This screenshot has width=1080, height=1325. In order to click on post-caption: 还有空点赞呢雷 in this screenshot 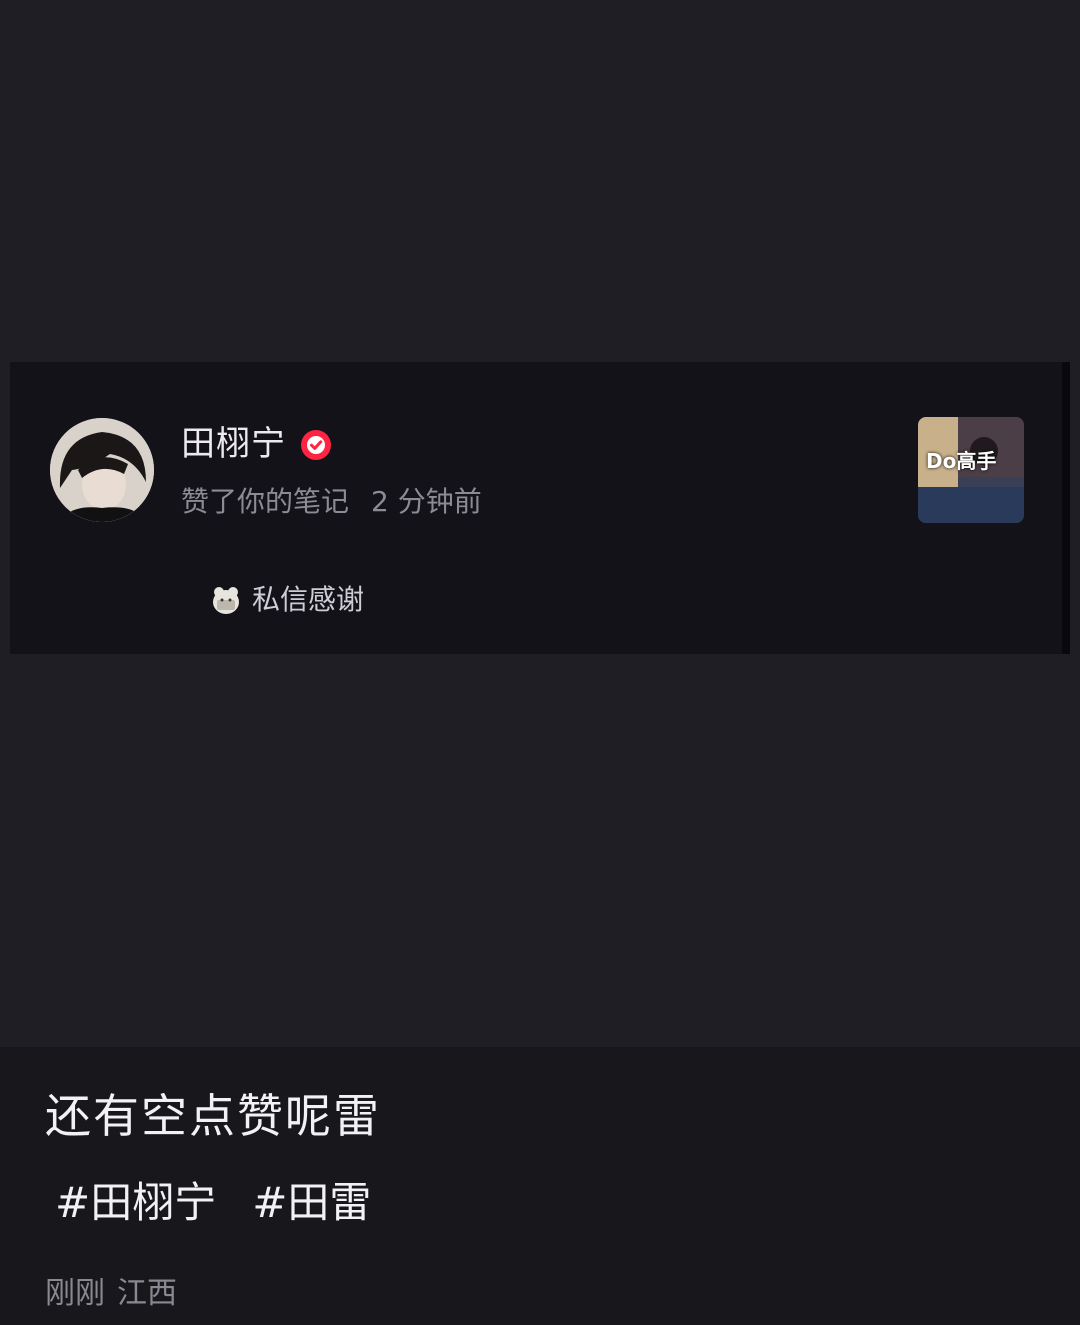, I will do `click(213, 1116)`.